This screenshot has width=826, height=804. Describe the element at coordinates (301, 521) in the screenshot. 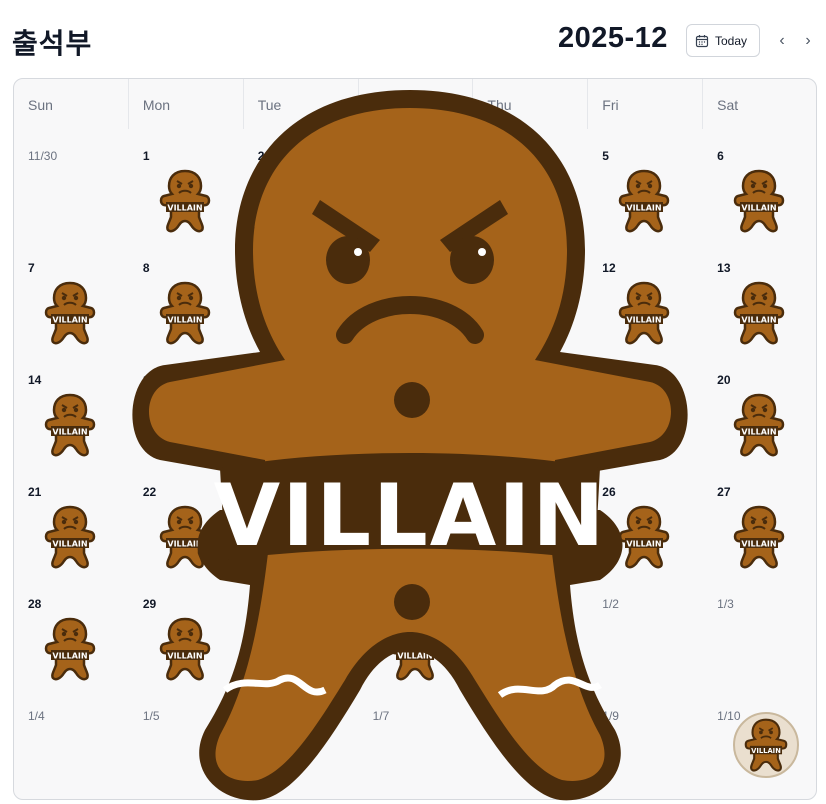

I see `calendar-day-cell: 23` at that location.